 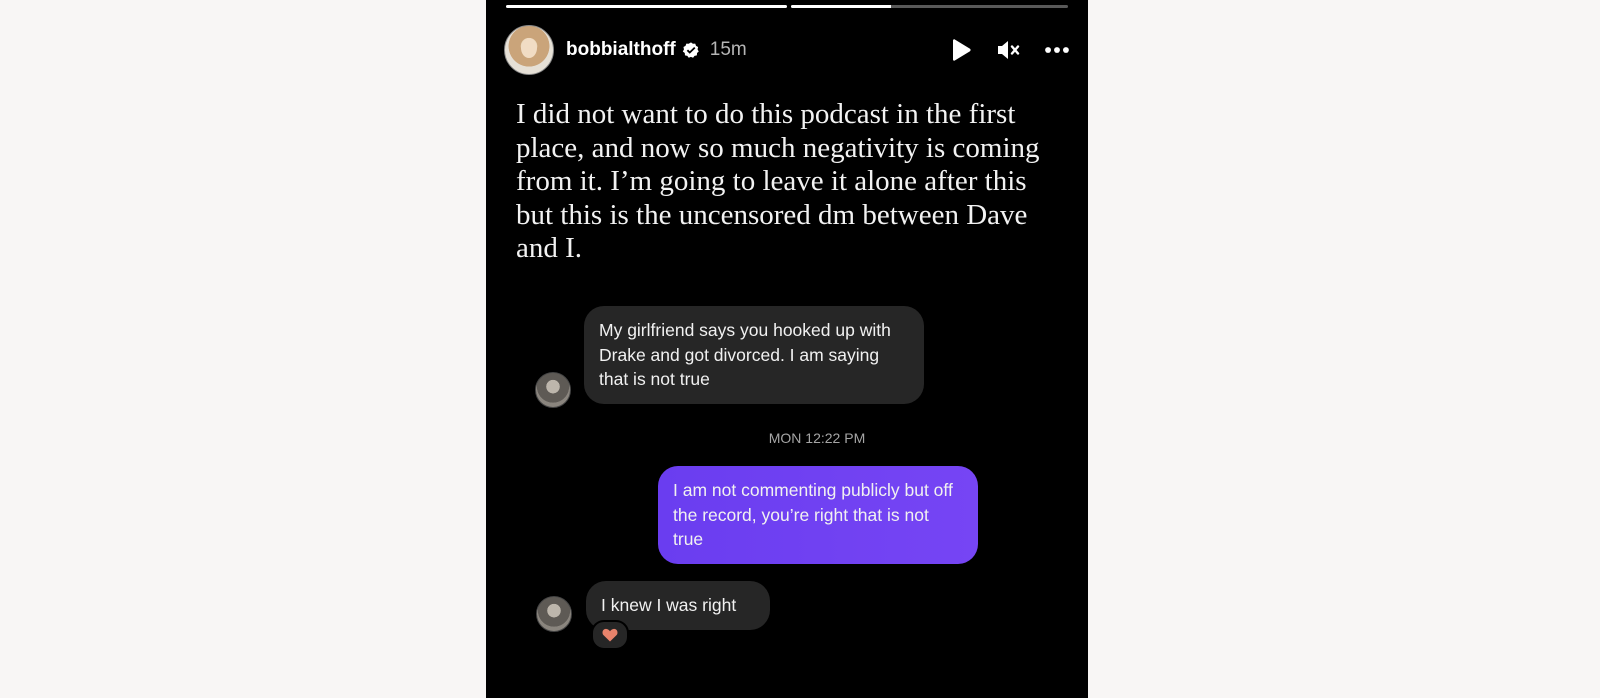 I want to click on mute-icon, so click(x=1009, y=50).